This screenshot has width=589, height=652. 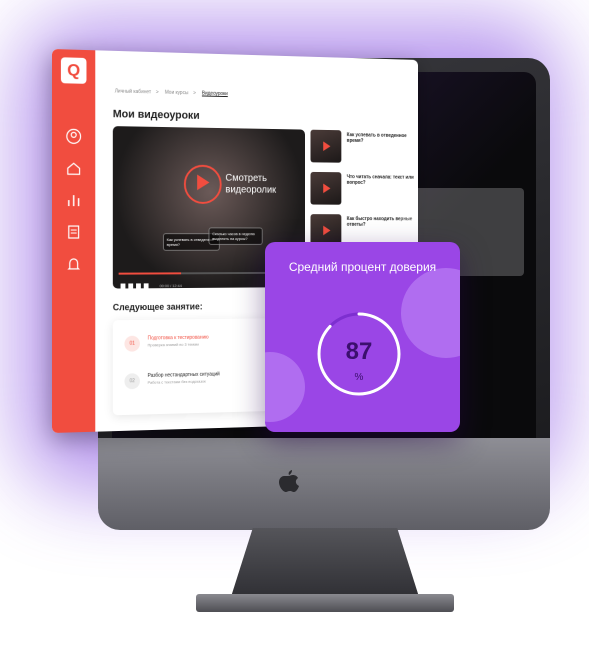 What do you see at coordinates (362, 149) in the screenshot?
I see `video-list-item: Как успевать в отведенное время?` at bounding box center [362, 149].